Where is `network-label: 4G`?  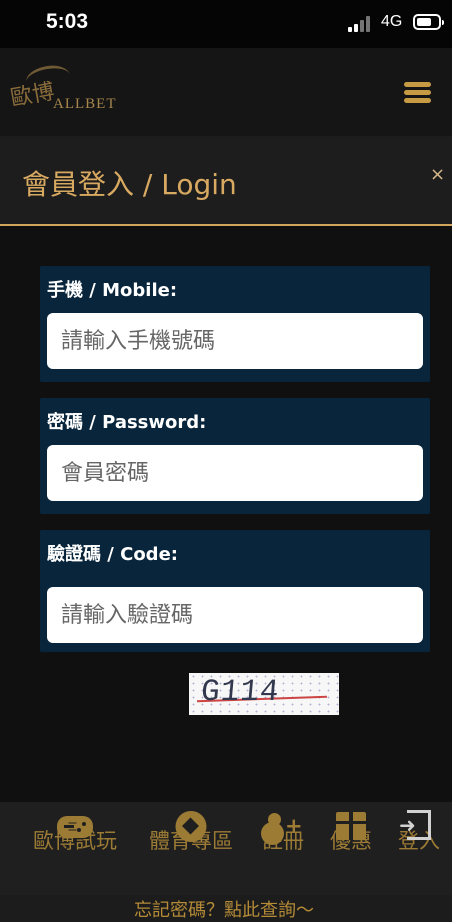
network-label: 4G is located at coordinates (392, 21).